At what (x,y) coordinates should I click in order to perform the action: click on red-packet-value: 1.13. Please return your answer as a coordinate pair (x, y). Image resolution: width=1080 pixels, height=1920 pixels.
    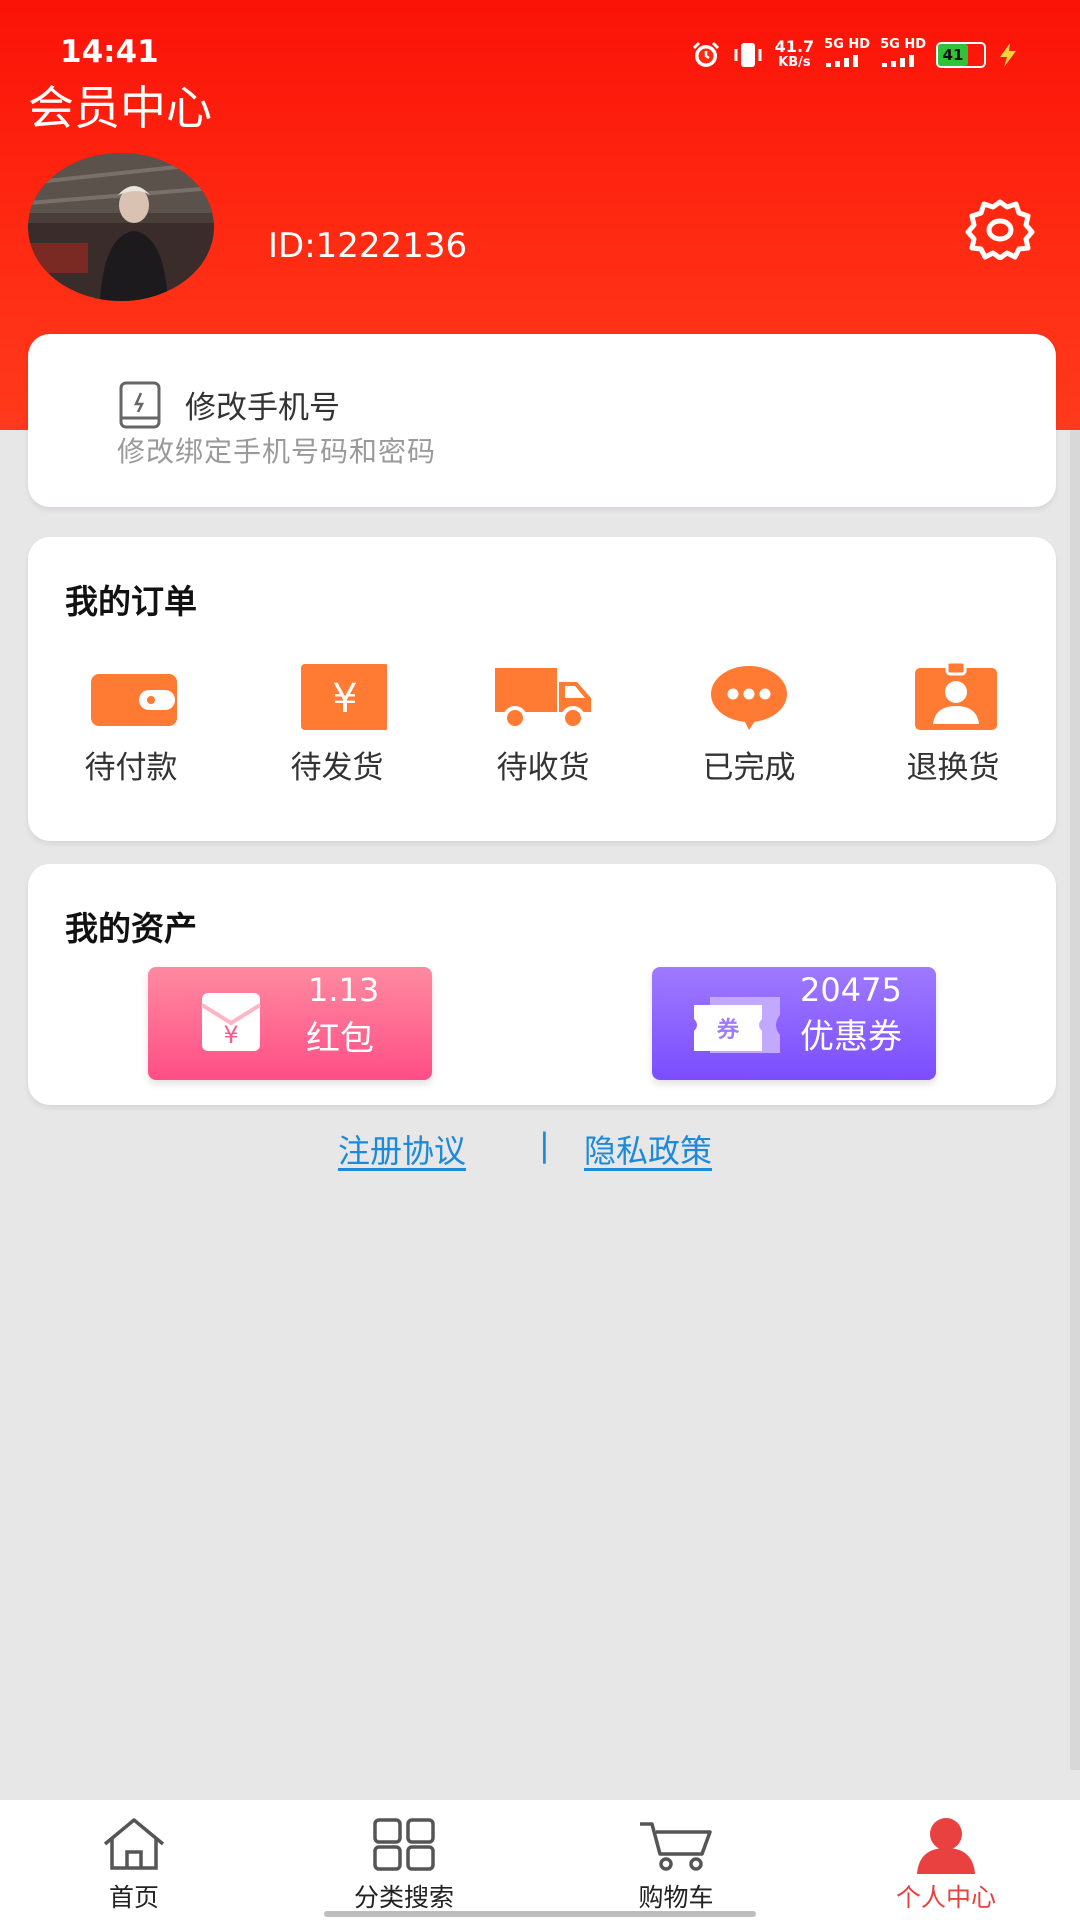
    Looking at the image, I should click on (344, 990).